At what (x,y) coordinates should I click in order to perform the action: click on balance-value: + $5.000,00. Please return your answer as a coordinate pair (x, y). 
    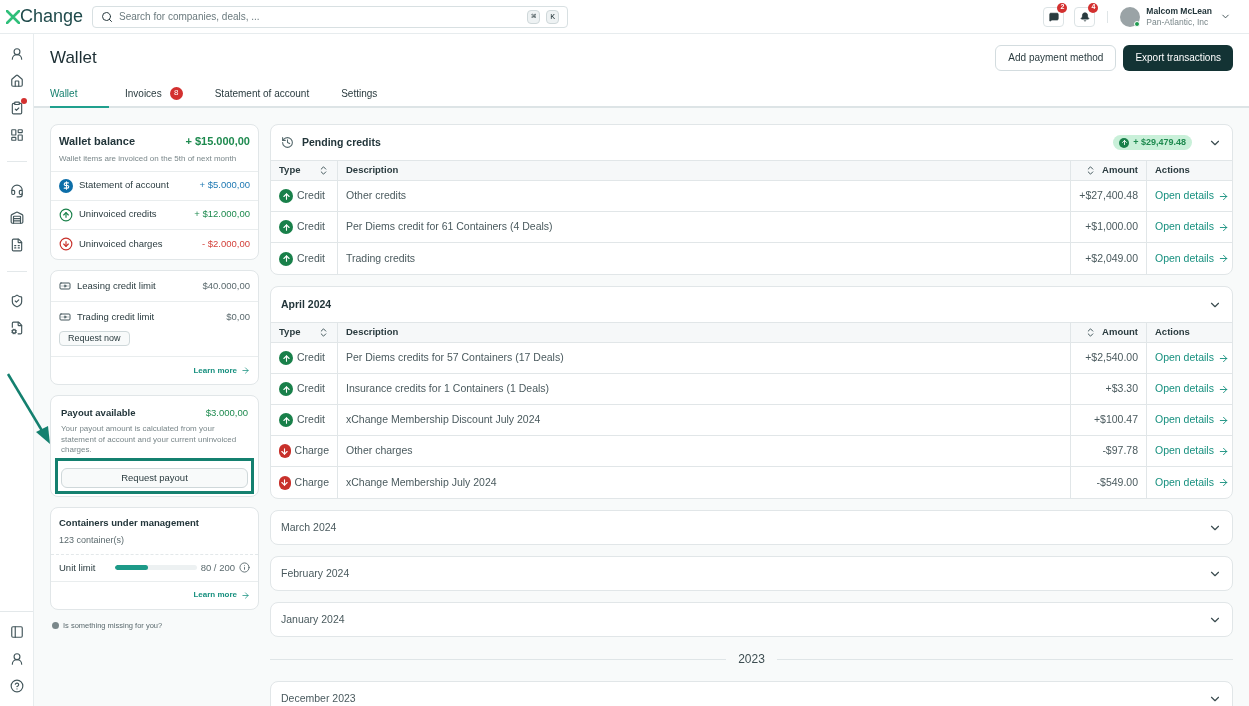
    Looking at the image, I should click on (224, 185).